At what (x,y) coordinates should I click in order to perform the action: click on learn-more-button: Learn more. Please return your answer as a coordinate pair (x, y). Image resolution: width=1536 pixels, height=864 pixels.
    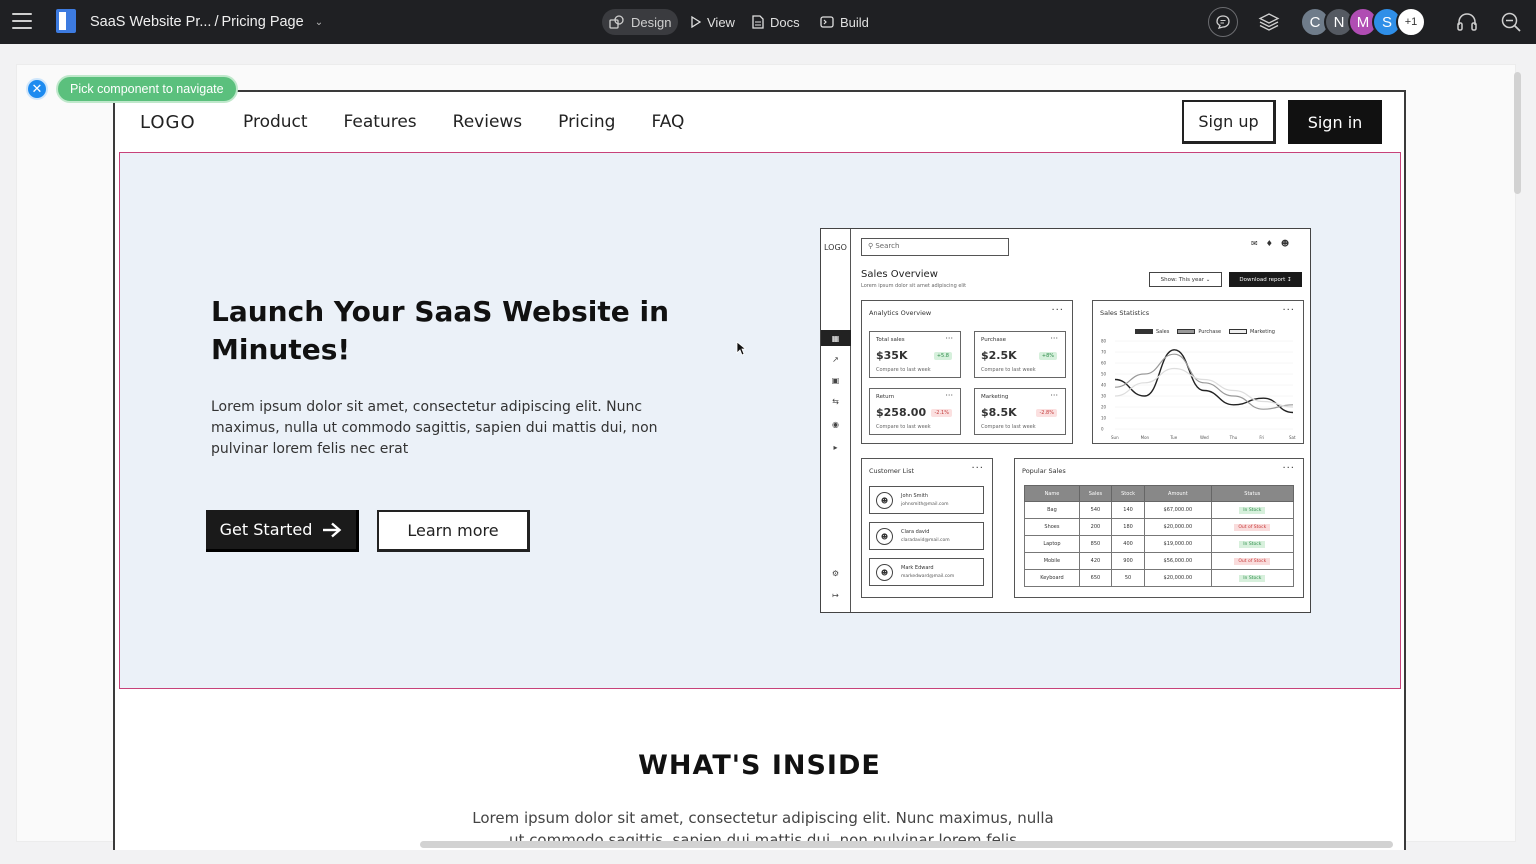
    Looking at the image, I should click on (453, 531).